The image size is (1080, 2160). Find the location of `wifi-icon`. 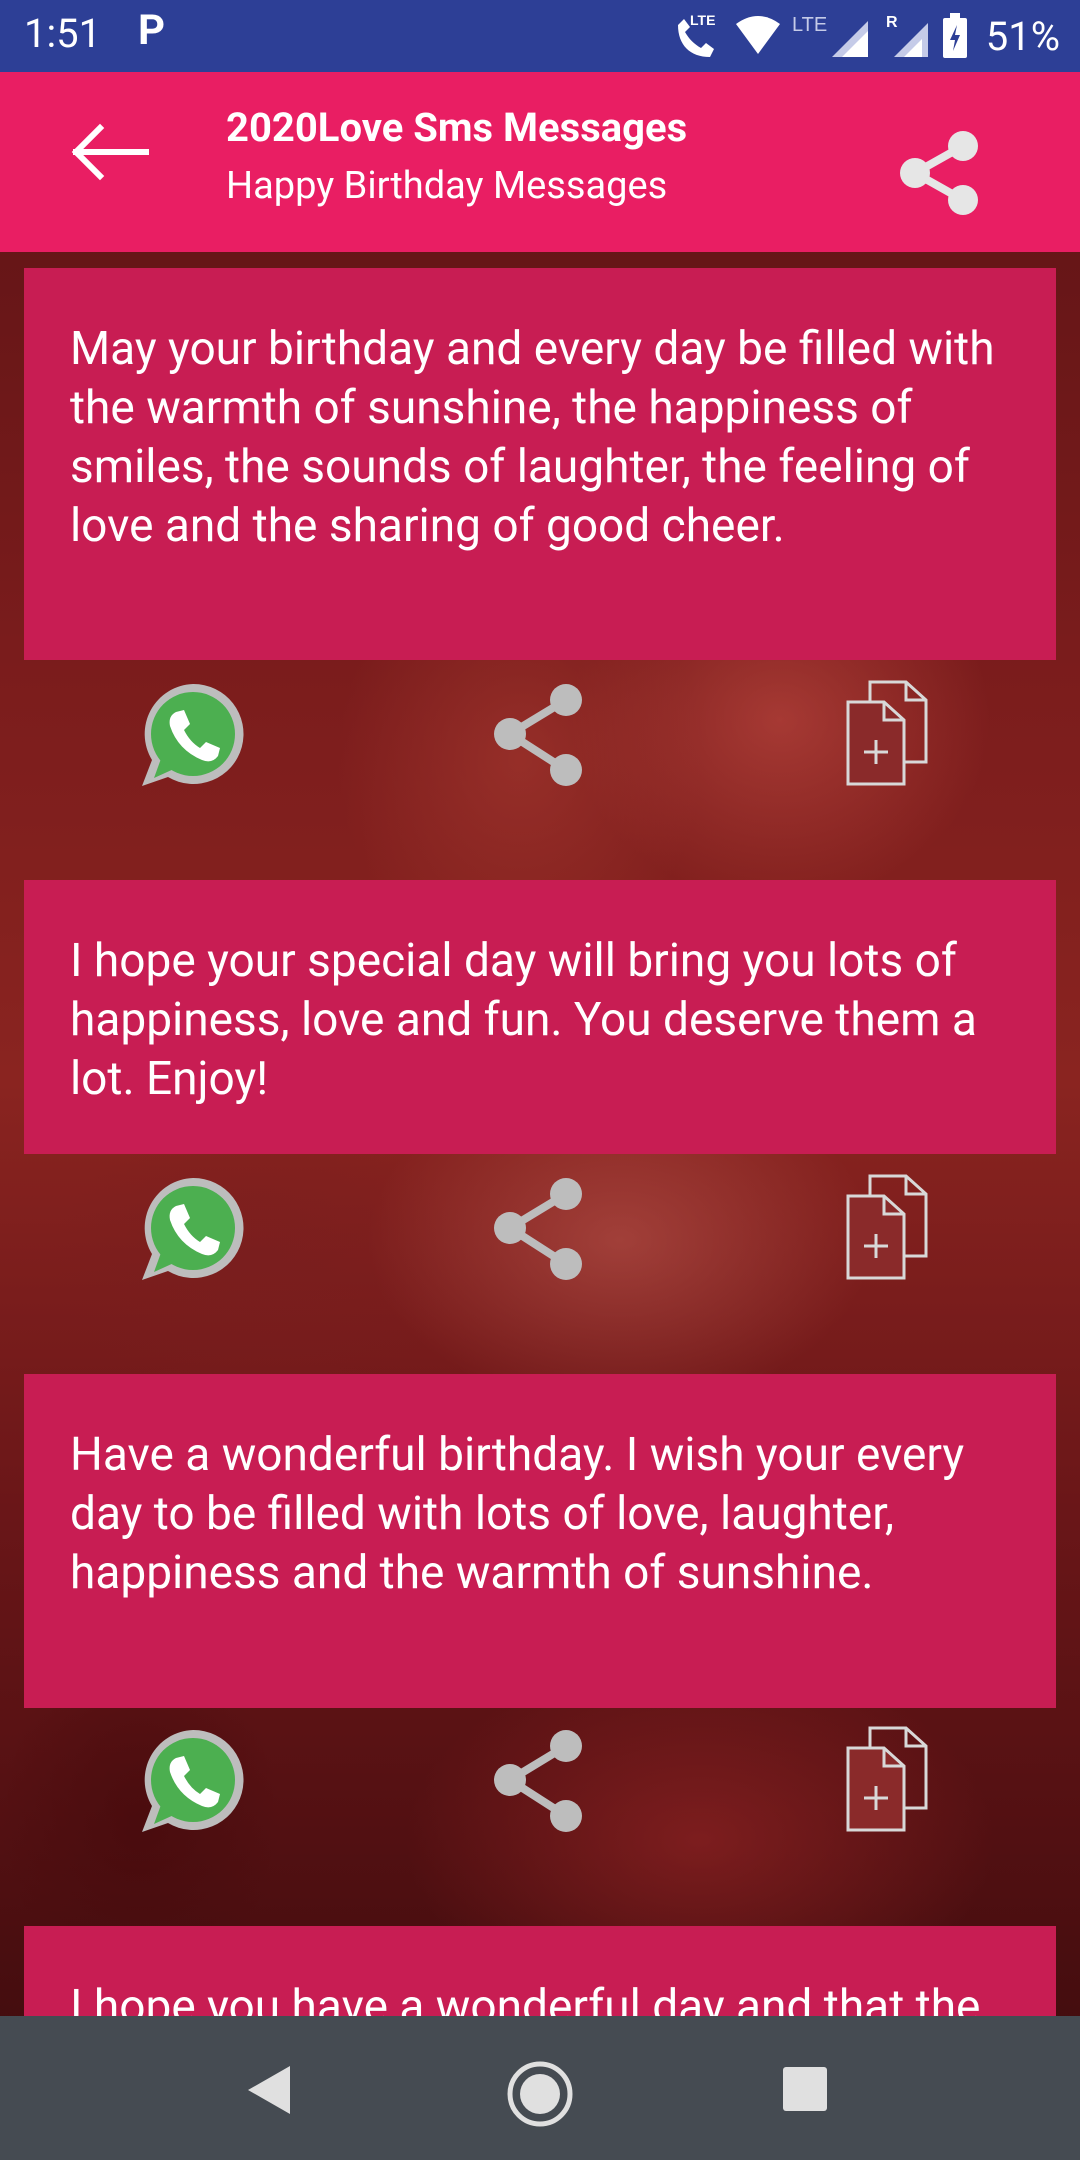

wifi-icon is located at coordinates (757, 35).